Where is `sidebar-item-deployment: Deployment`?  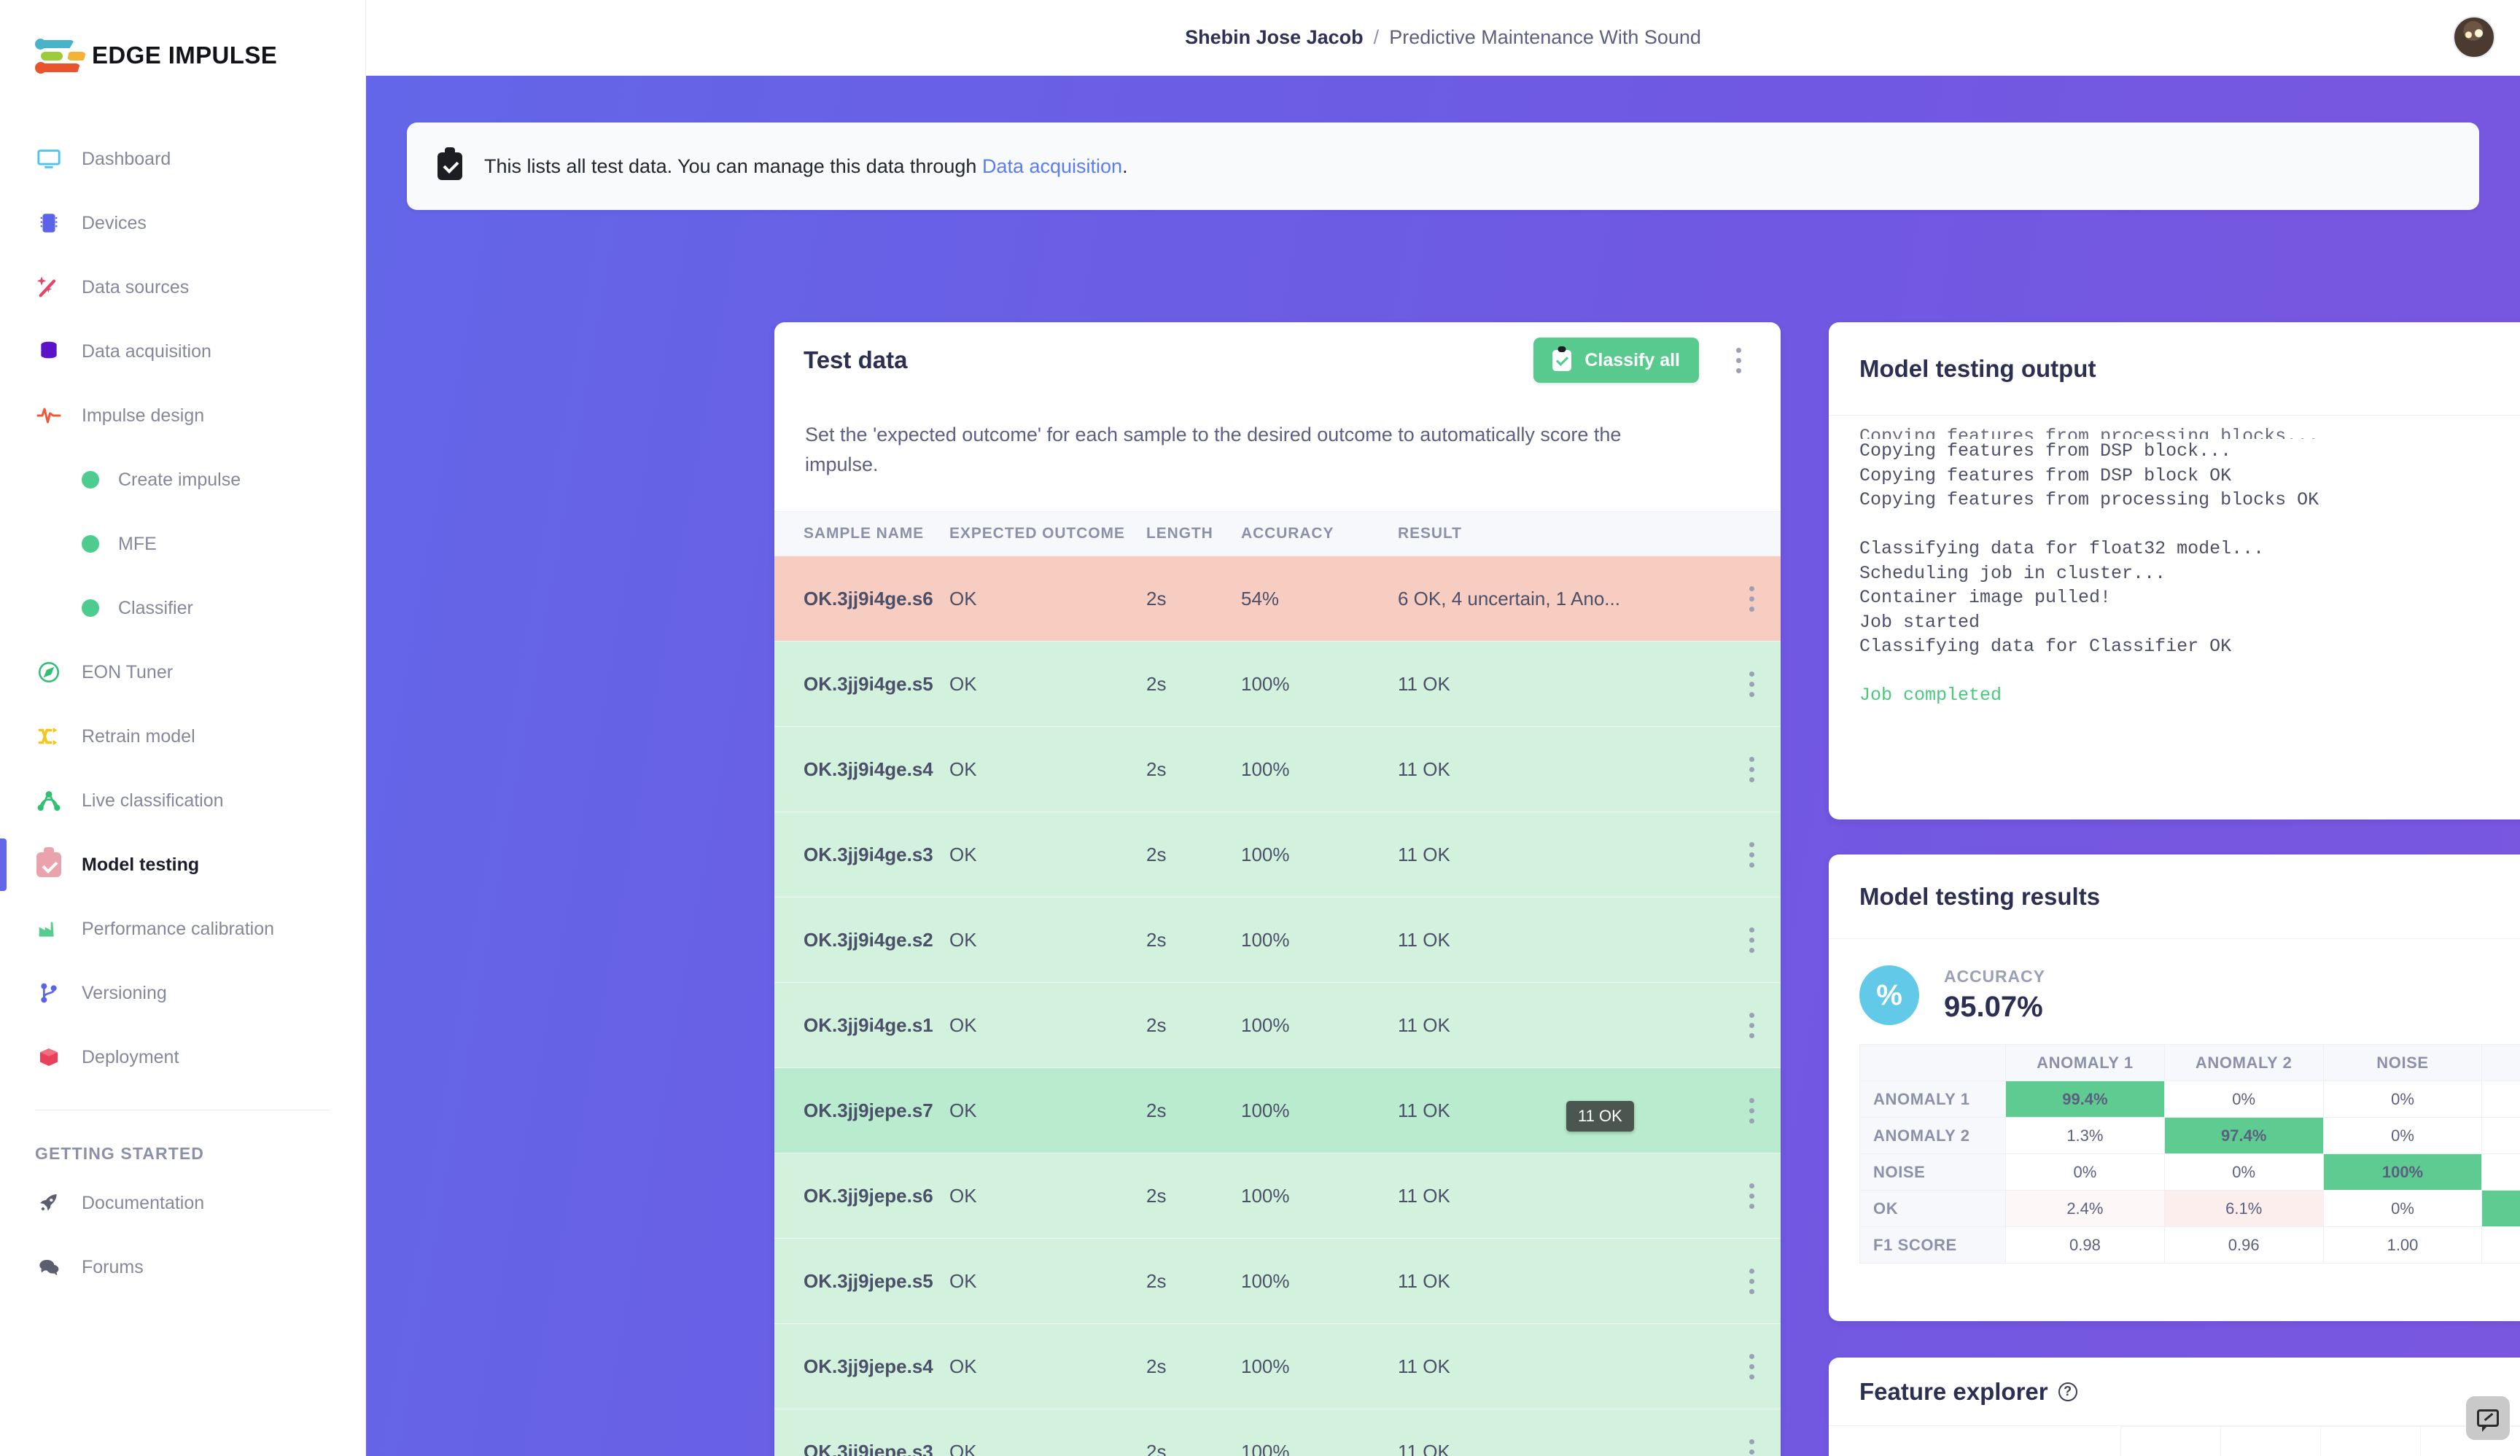 sidebar-item-deployment: Deployment is located at coordinates (182, 1057).